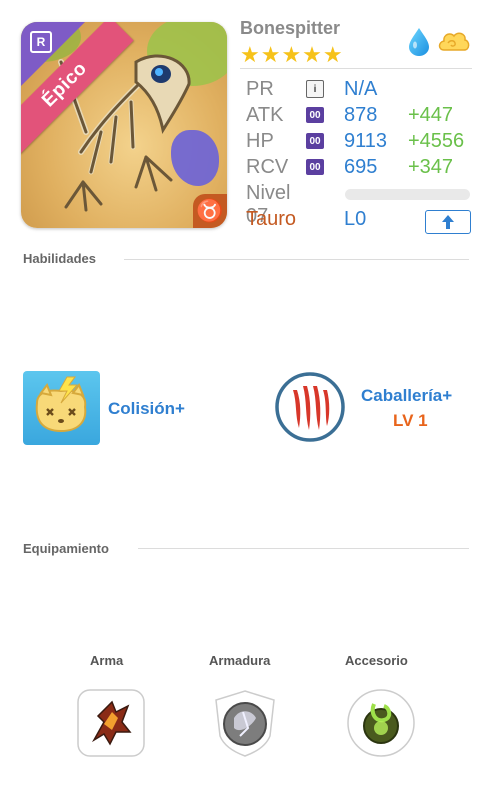 The width and height of the screenshot is (493, 800). I want to click on stat-value: 9113, so click(366, 141).